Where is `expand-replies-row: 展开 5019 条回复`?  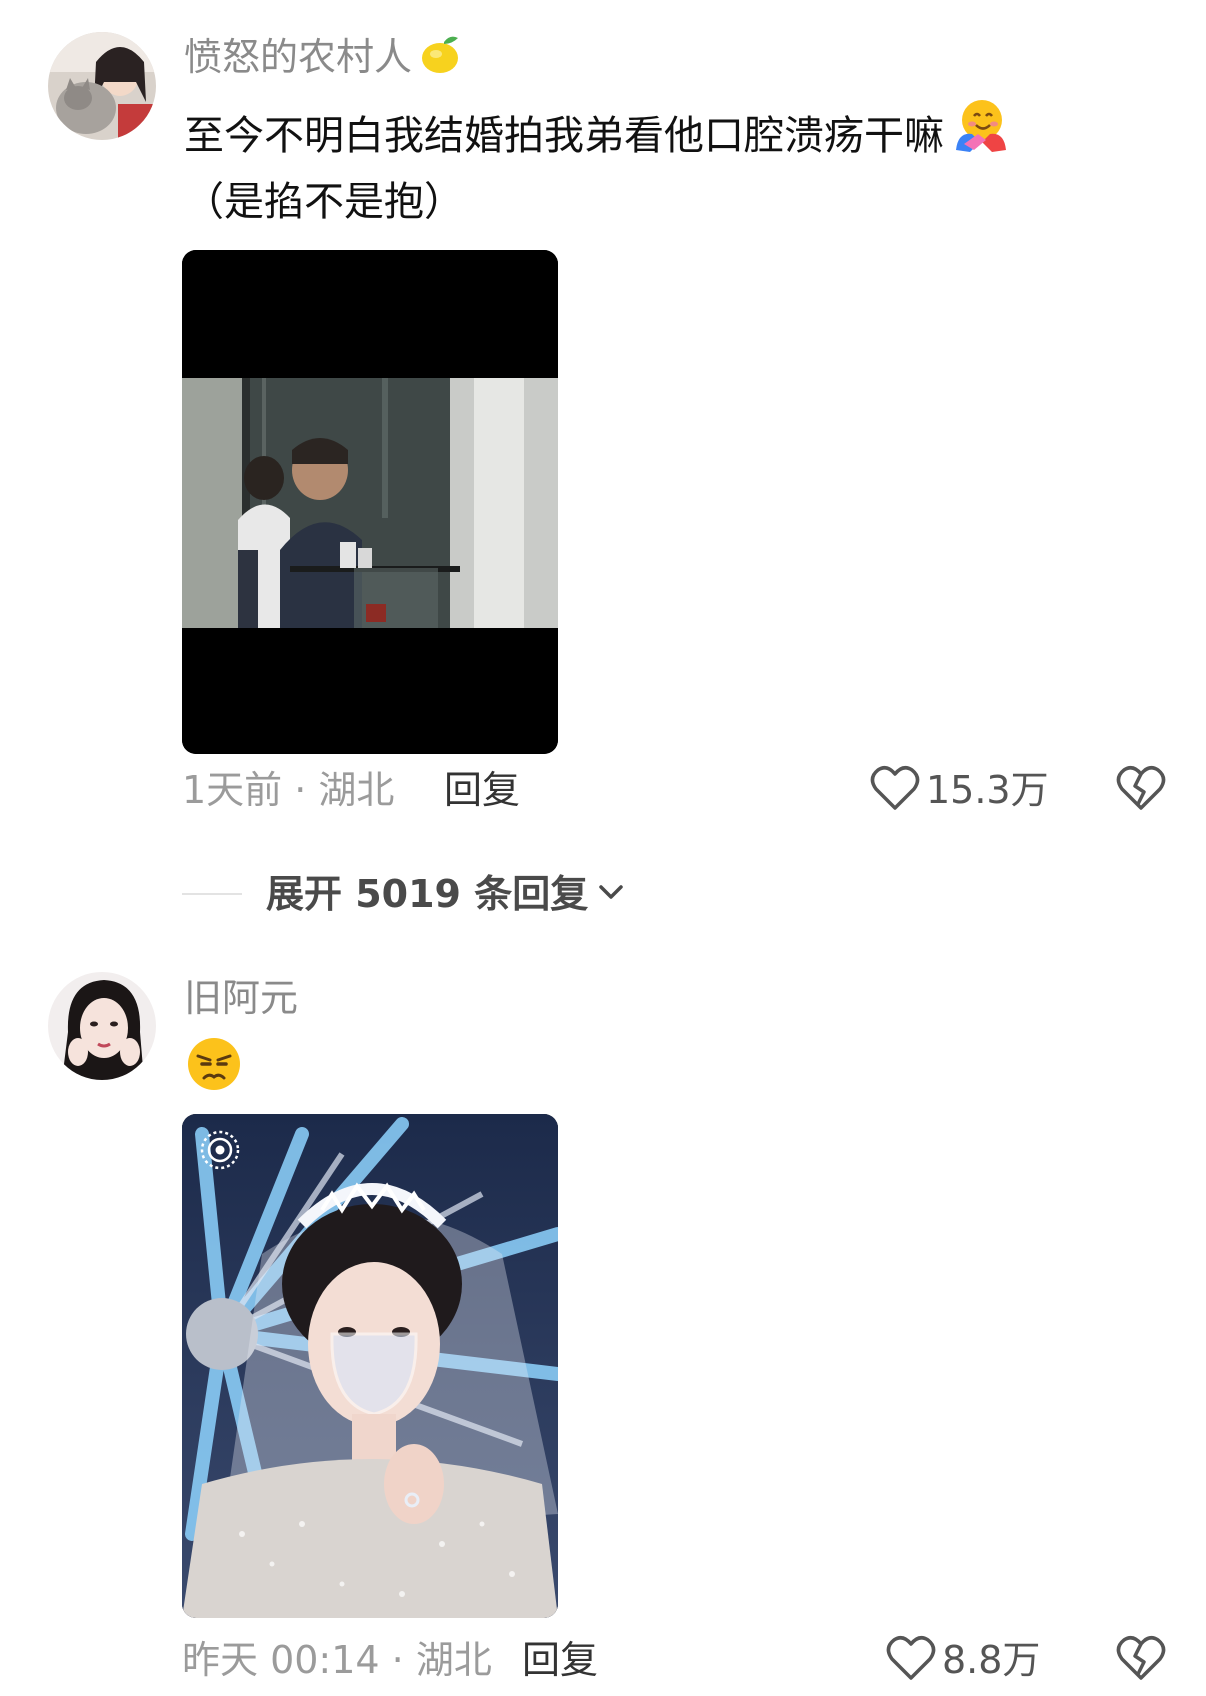 expand-replies-row: 展开 5019 条回复 is located at coordinates (482, 894).